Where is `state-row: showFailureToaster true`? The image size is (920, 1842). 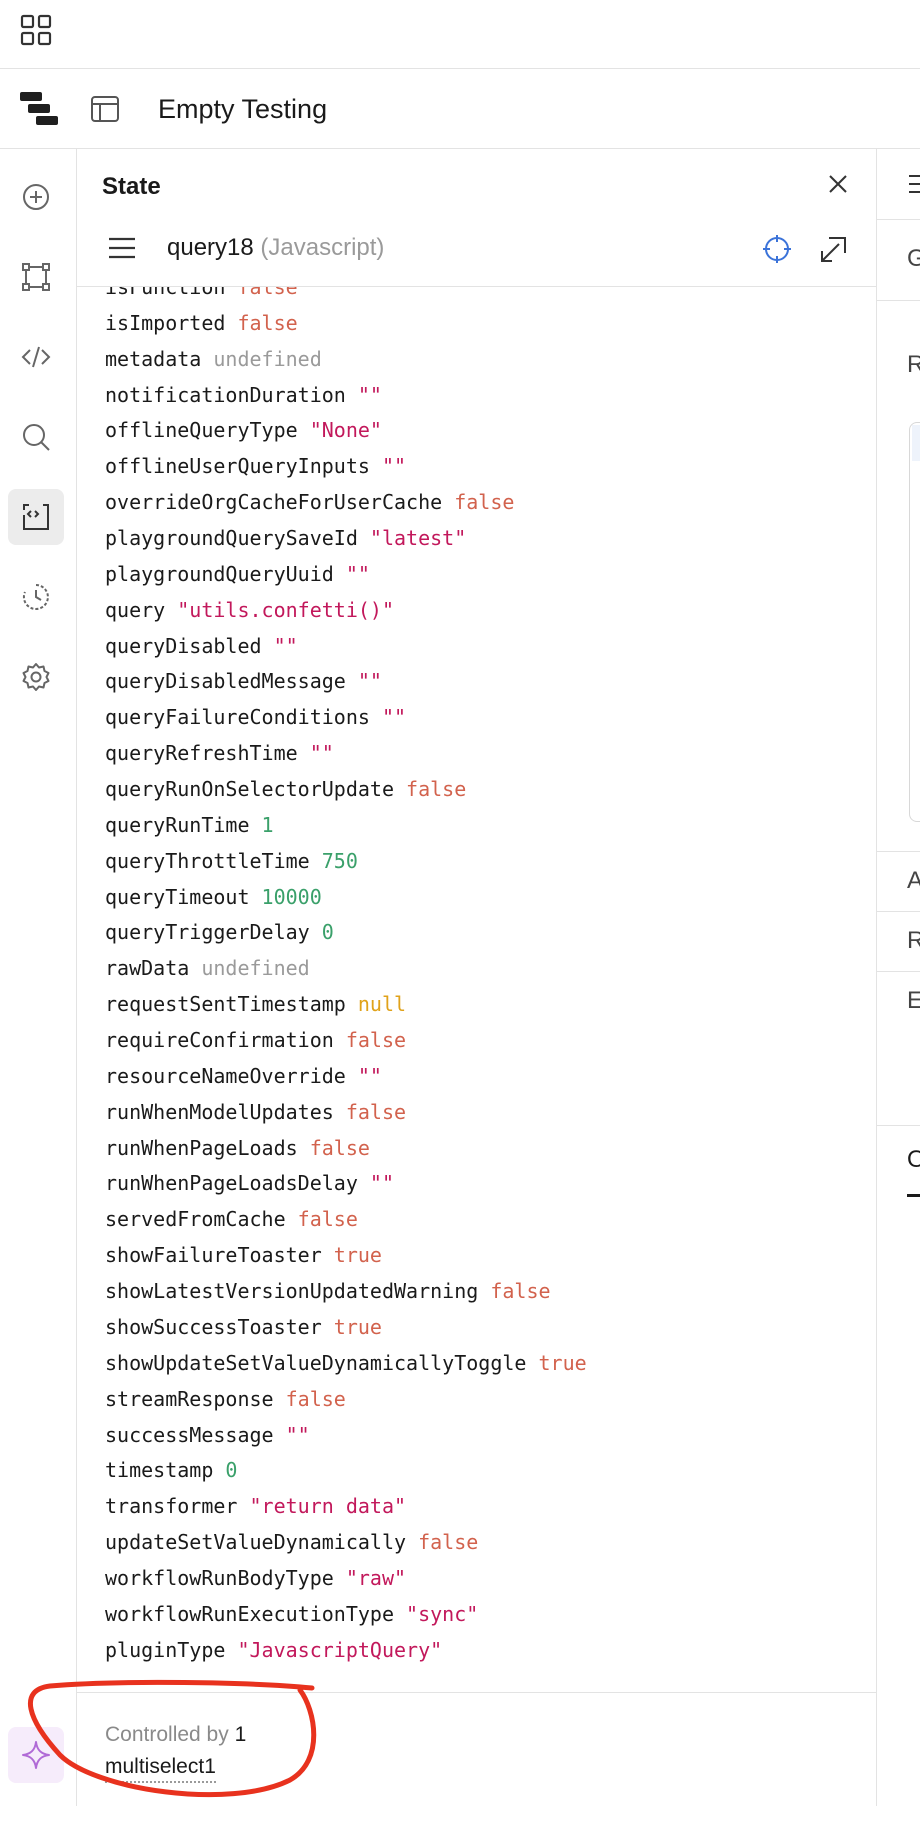 state-row: showFailureToaster true is located at coordinates (346, 1256).